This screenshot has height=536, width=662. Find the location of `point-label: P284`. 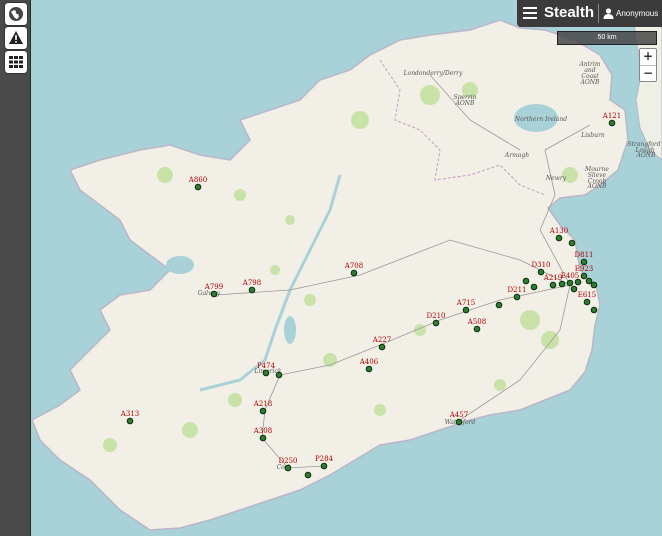

point-label: P284 is located at coordinates (324, 459).